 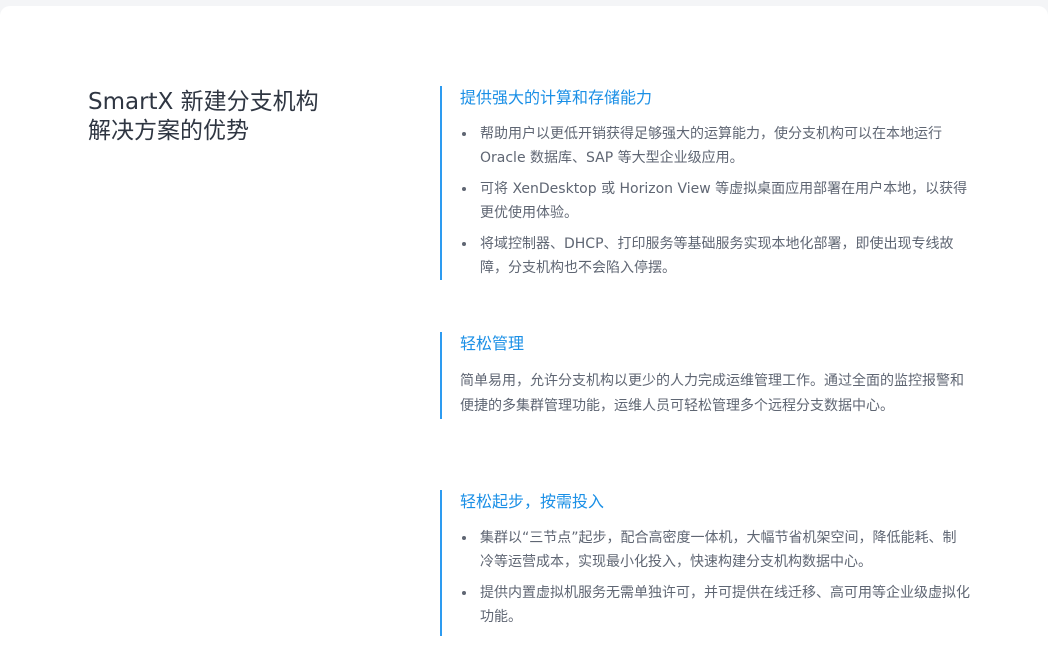 I want to click on section-title-easy-management: 轻松管理, so click(x=492, y=343).